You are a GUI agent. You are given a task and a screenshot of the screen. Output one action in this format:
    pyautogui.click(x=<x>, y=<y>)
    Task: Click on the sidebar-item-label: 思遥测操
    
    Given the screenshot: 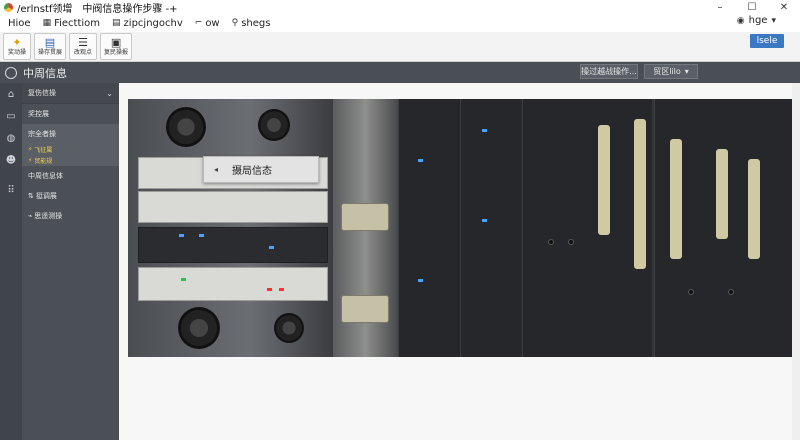 What is the action you would take?
    pyautogui.click(x=48, y=216)
    